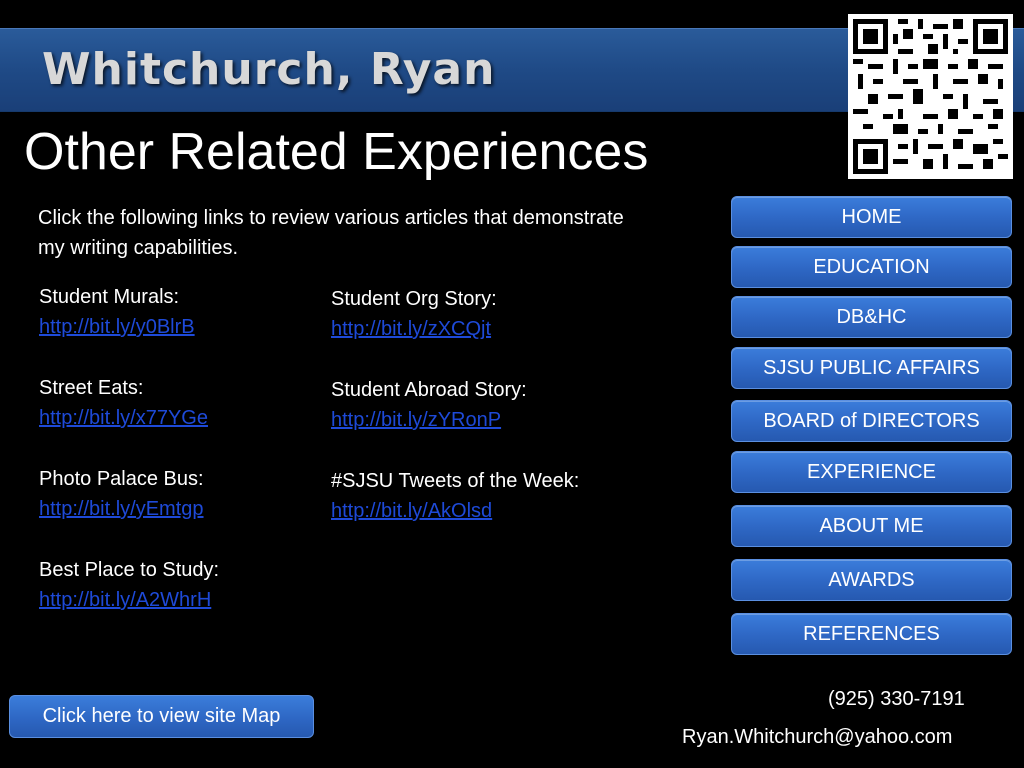 Image resolution: width=1024 pixels, height=768 pixels. What do you see at coordinates (871, 421) in the screenshot?
I see `nav-board-of-directors-button: BOARD of DIRECTORS` at bounding box center [871, 421].